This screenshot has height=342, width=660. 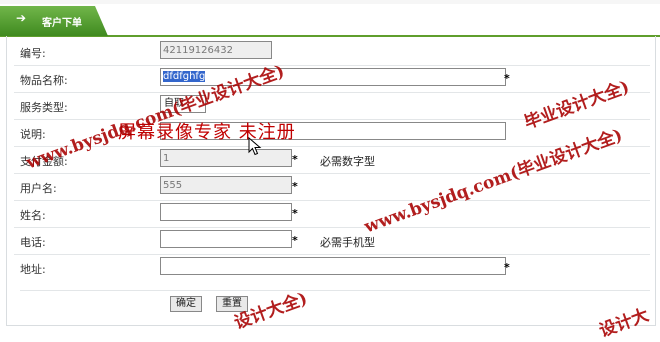 What do you see at coordinates (226, 158) in the screenshot?
I see `payment-amount-field` at bounding box center [226, 158].